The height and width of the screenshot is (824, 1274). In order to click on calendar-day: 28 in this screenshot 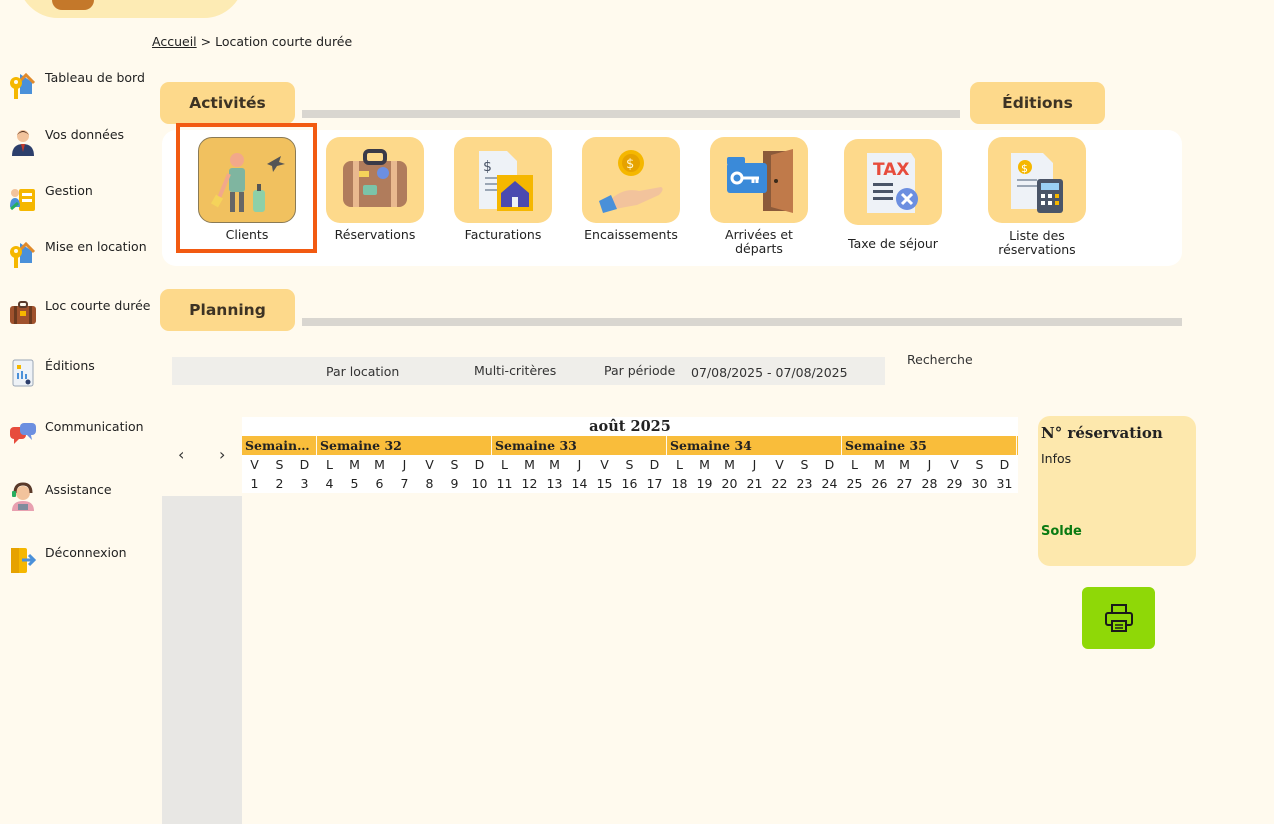, I will do `click(929, 483)`.